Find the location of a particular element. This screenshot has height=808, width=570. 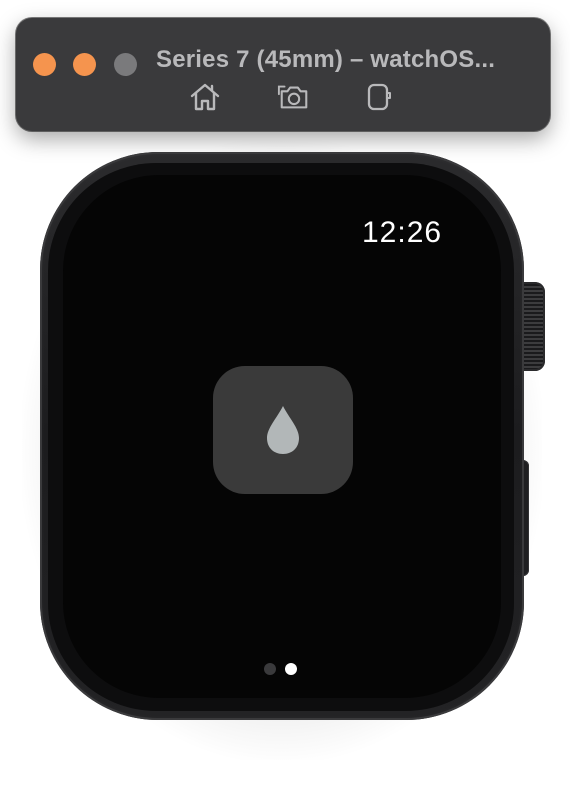

page-indicator is located at coordinates (284, 669).